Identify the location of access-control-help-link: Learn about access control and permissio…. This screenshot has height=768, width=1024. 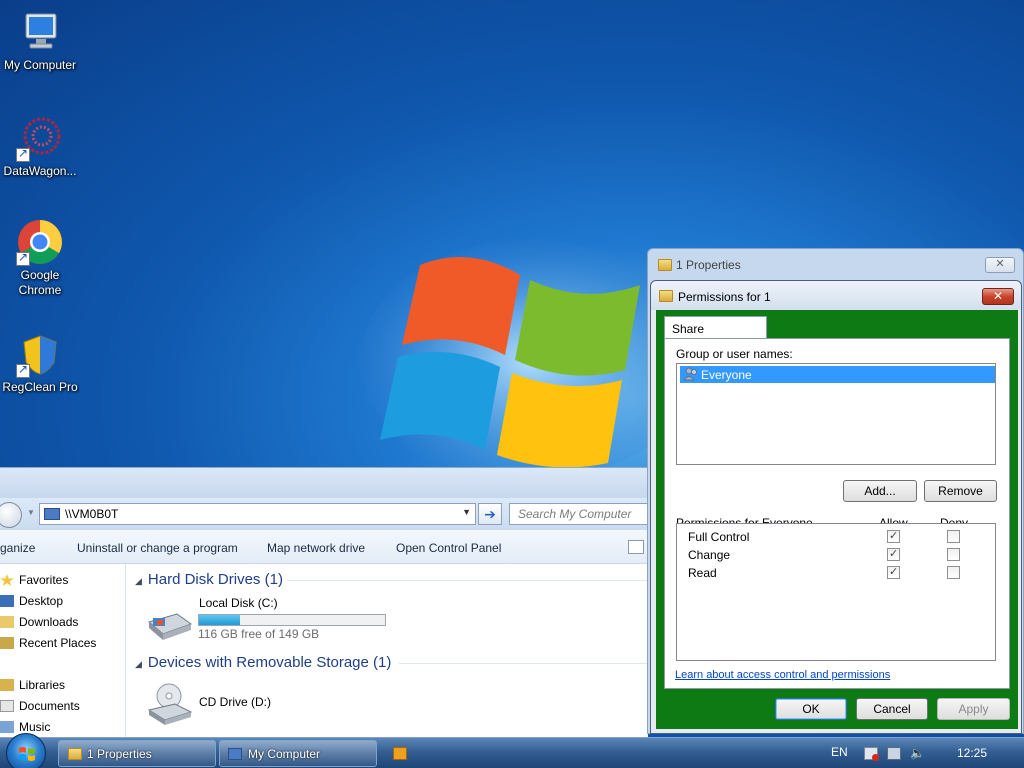
(782, 675).